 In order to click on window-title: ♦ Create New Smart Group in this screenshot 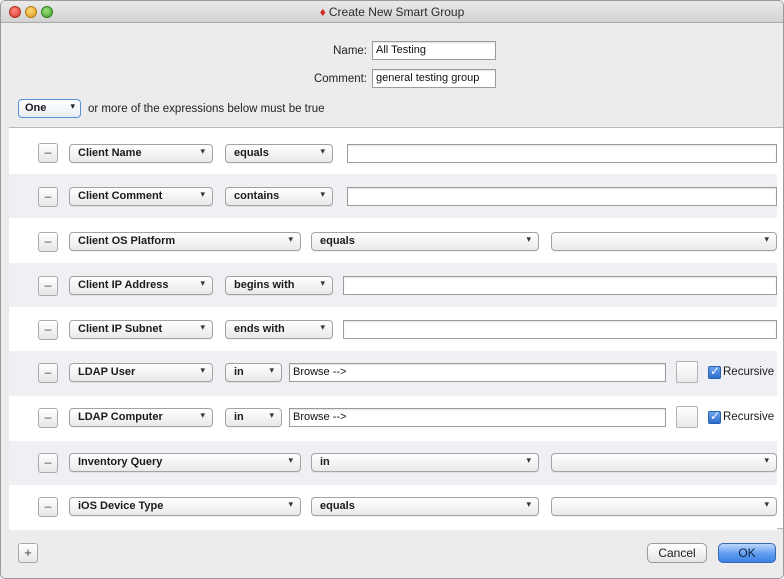, I will do `click(392, 12)`.